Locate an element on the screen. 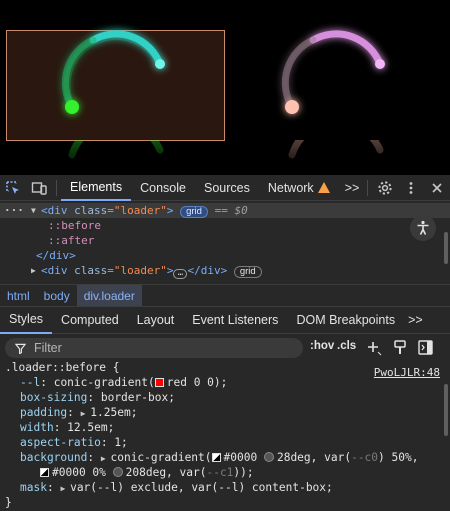 The image size is (450, 511). more-subtabs-button: >> is located at coordinates (415, 320).